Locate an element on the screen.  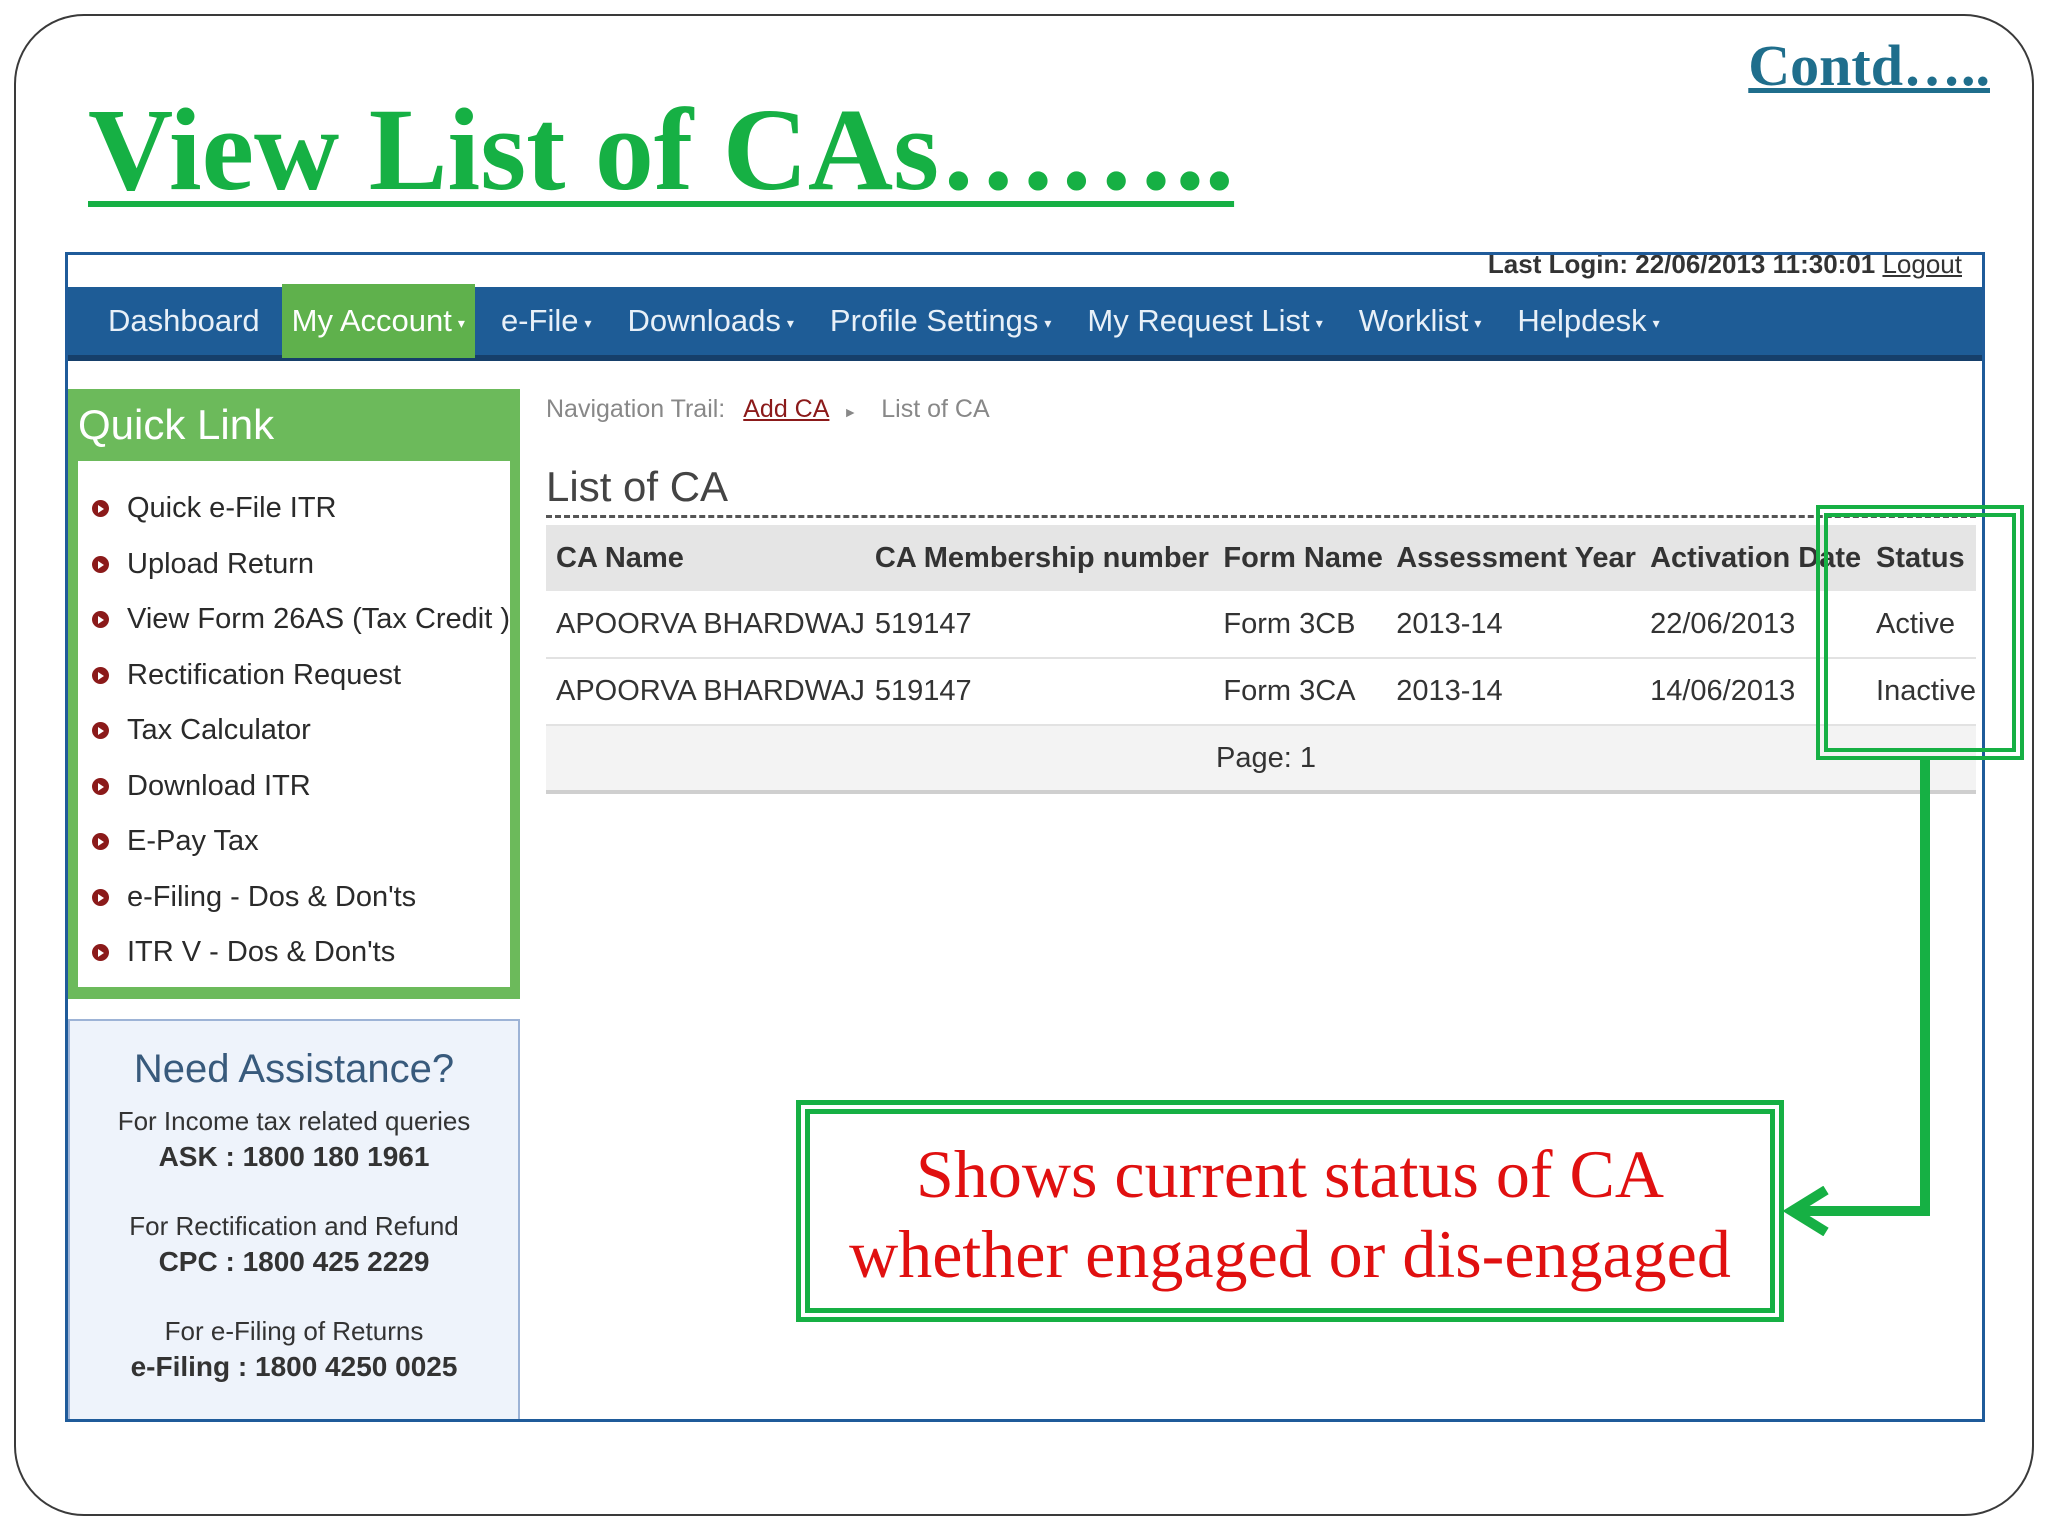
nav-helpdesk: Helpdesk ▾ is located at coordinates (1588, 321).